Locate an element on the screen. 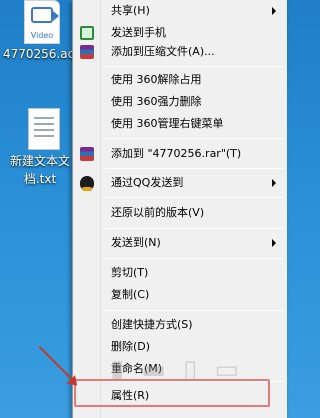 The width and height of the screenshot is (320, 418). menu-item-label: 使用 360管理右键菜单 is located at coordinates (167, 123).